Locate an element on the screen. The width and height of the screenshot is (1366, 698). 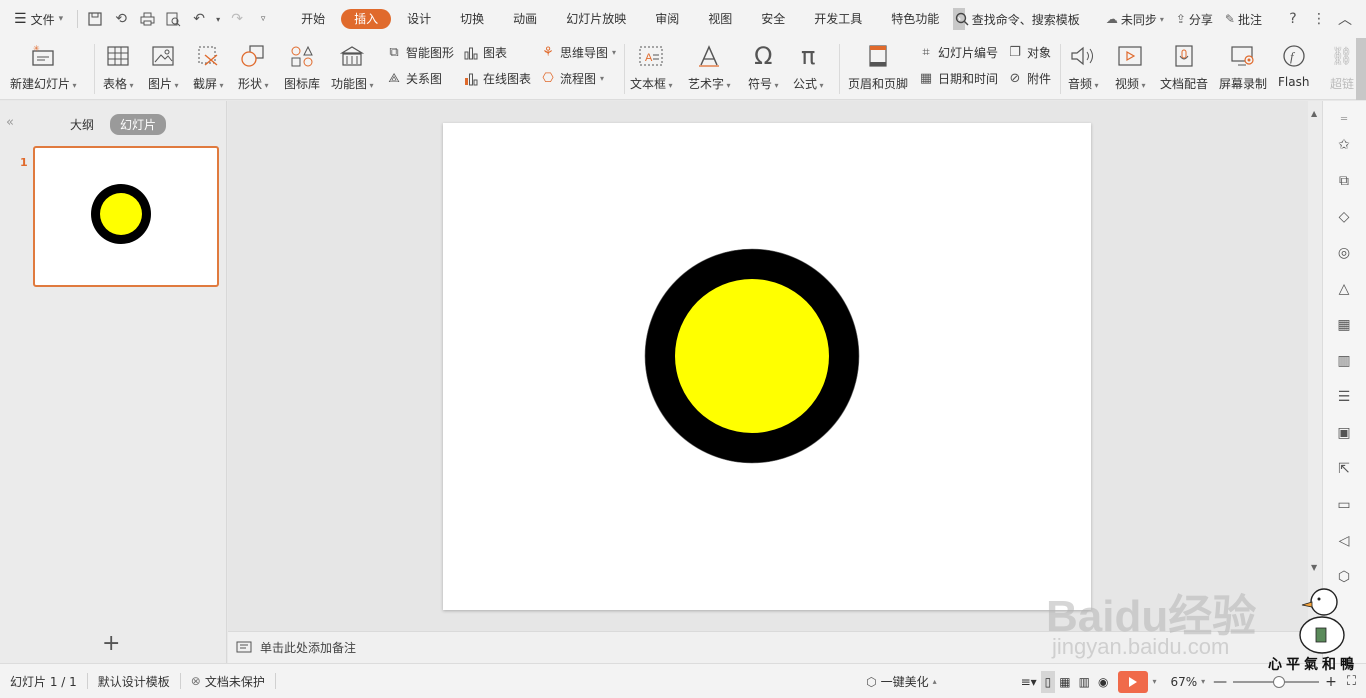
save-icon is located at coordinates (95, 19).